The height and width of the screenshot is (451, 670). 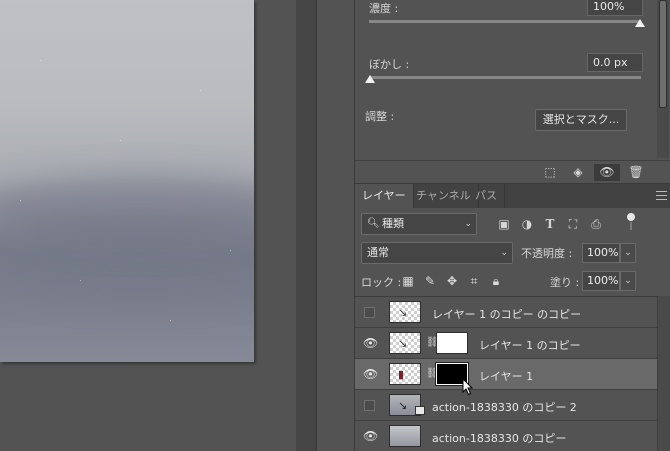 I want to click on layer-thumbnail, so click(x=405, y=436).